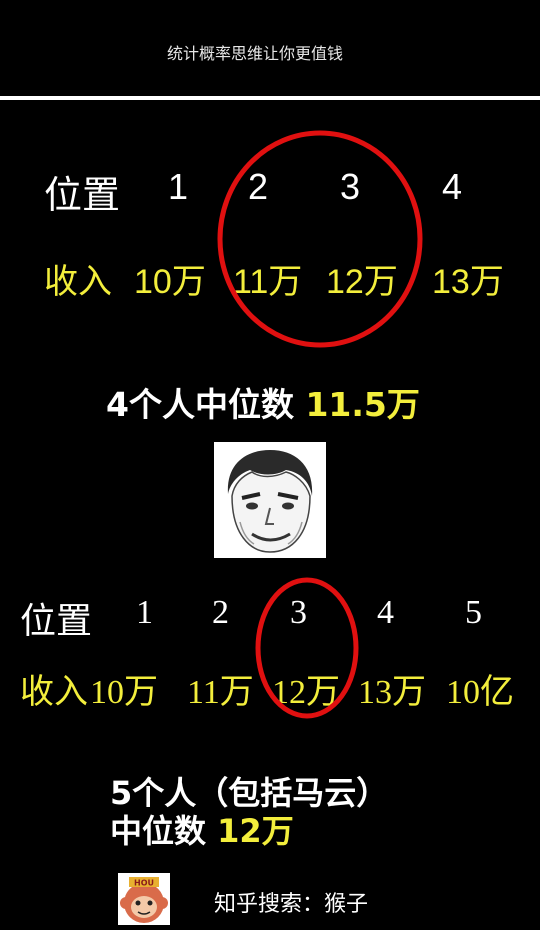  What do you see at coordinates (158, 831) in the screenshot?
I see `median-text: 中位数` at bounding box center [158, 831].